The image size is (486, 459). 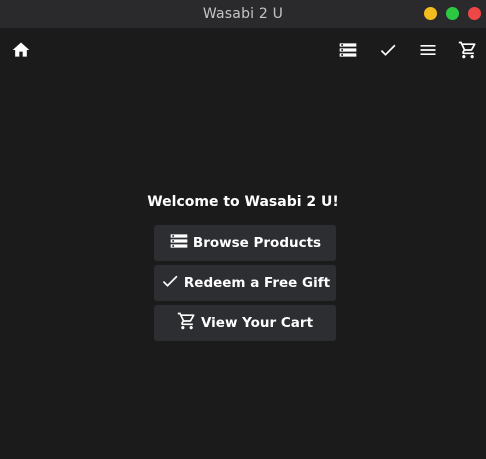 I want to click on redeem-gift-label: Redeem a Free Gift, so click(x=257, y=283).